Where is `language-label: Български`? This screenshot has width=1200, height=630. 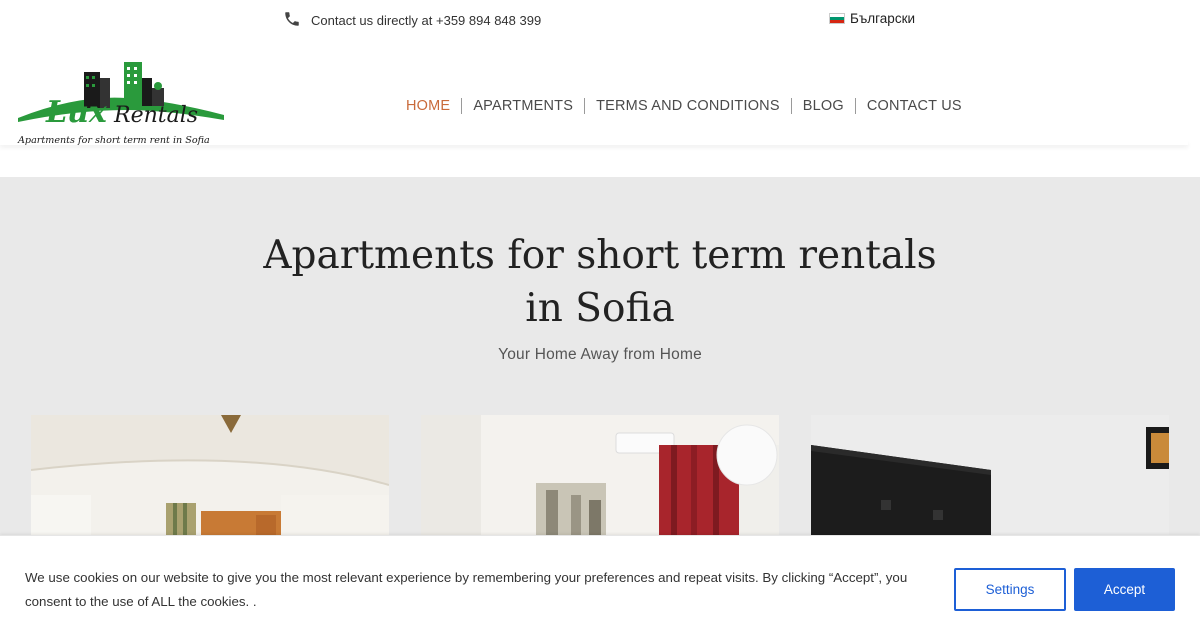 language-label: Български is located at coordinates (883, 18).